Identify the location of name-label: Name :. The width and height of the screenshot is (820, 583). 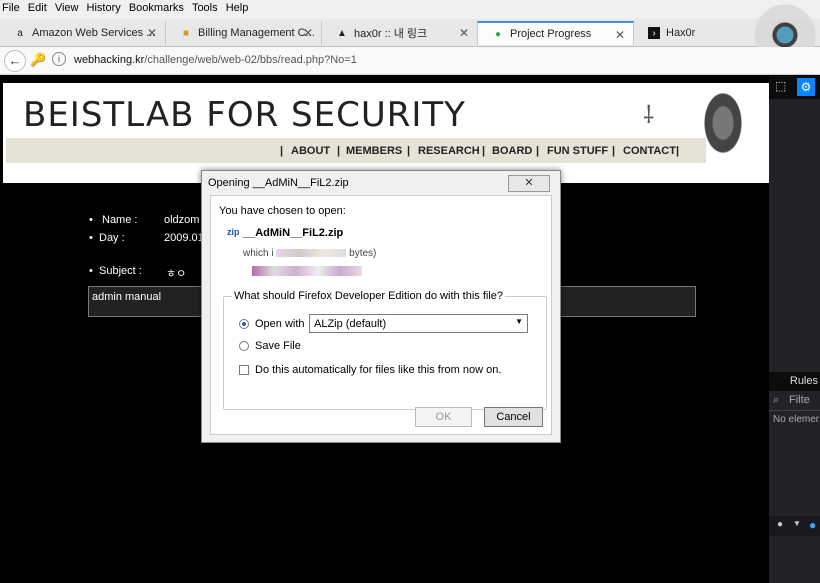
(120, 220).